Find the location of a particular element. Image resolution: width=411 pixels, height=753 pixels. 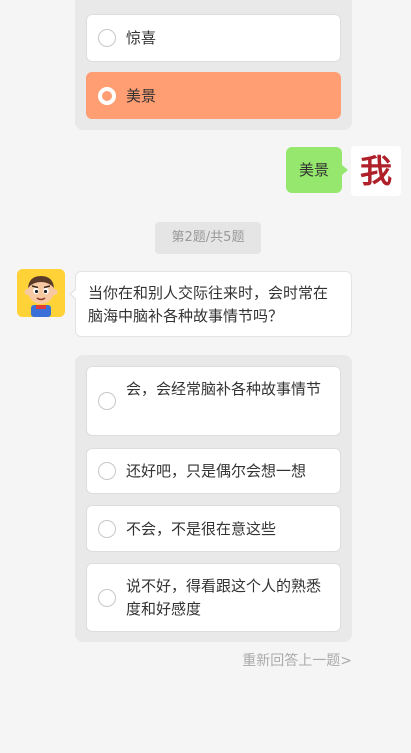

option-meijing-selected: 美景 is located at coordinates (213, 95).